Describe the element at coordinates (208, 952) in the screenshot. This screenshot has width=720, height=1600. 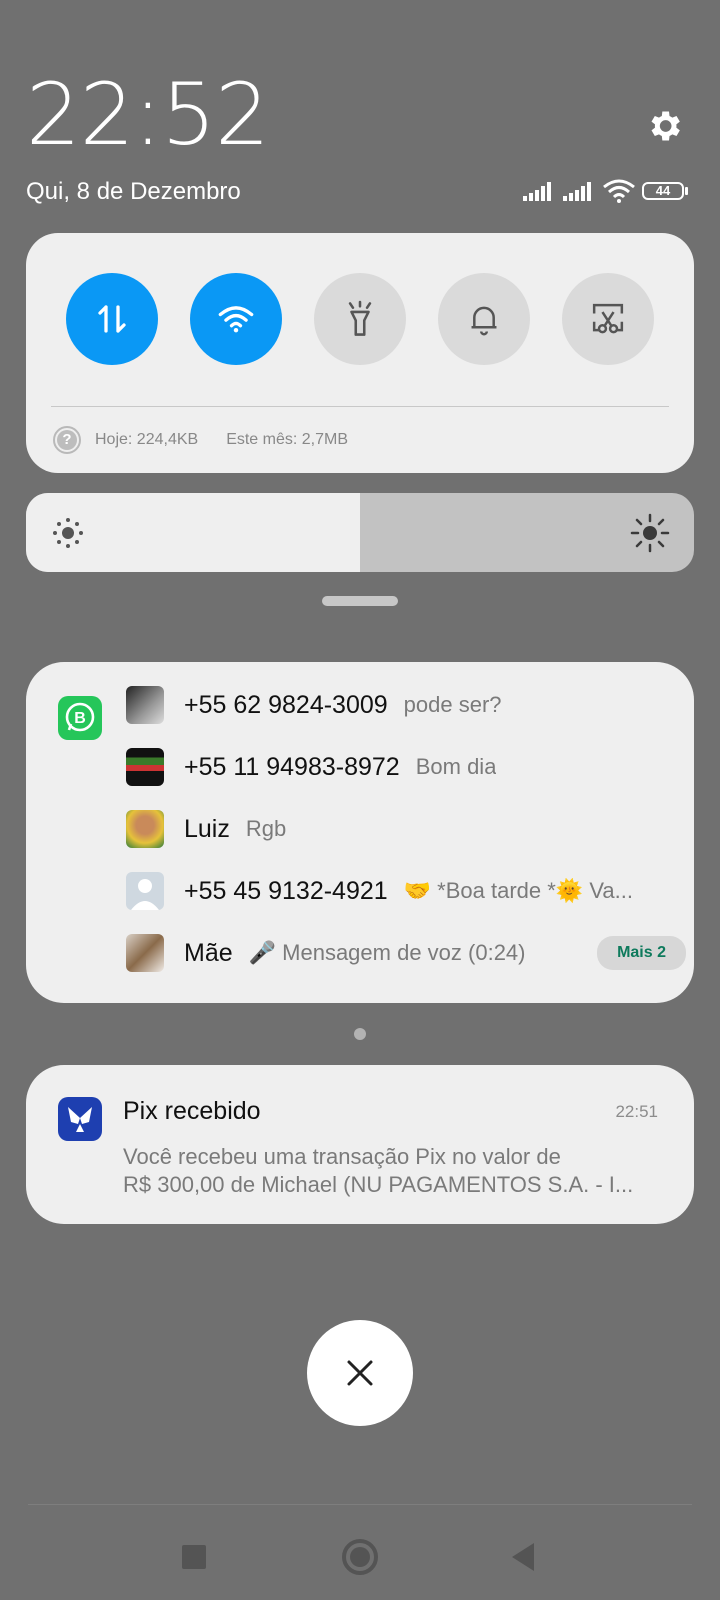
I see `sender-name: Mãe` at that location.